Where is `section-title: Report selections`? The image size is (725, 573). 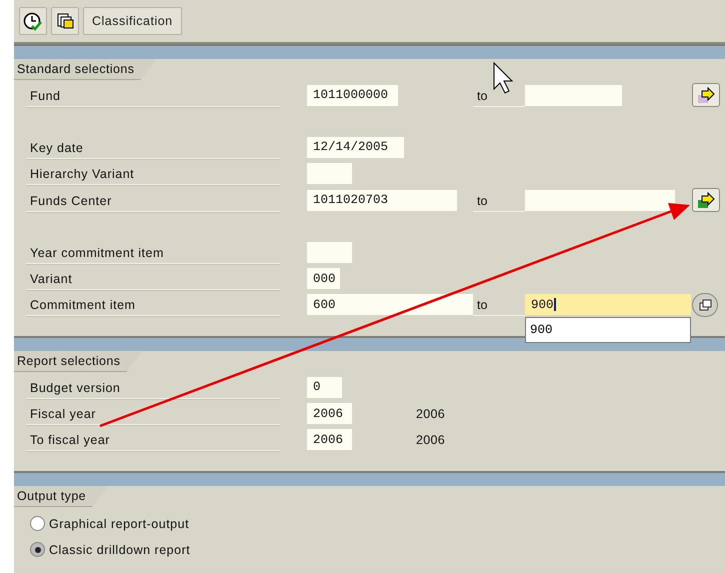 section-title: Report selections is located at coordinates (78, 361).